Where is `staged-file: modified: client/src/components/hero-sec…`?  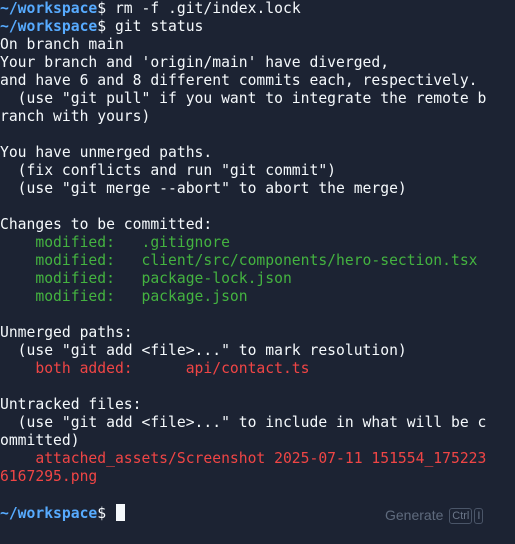 staged-file: modified: client/src/components/hero-sec… is located at coordinates (239, 260).